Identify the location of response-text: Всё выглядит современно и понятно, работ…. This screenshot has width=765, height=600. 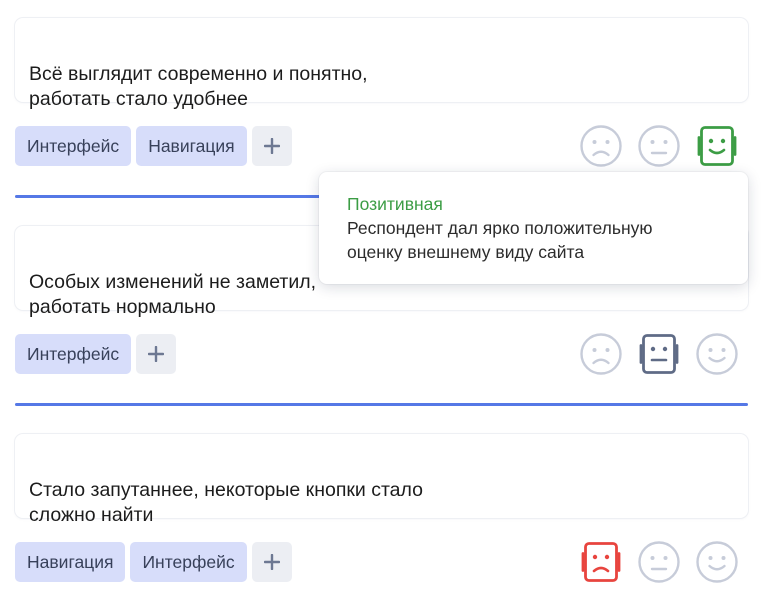
(198, 86).